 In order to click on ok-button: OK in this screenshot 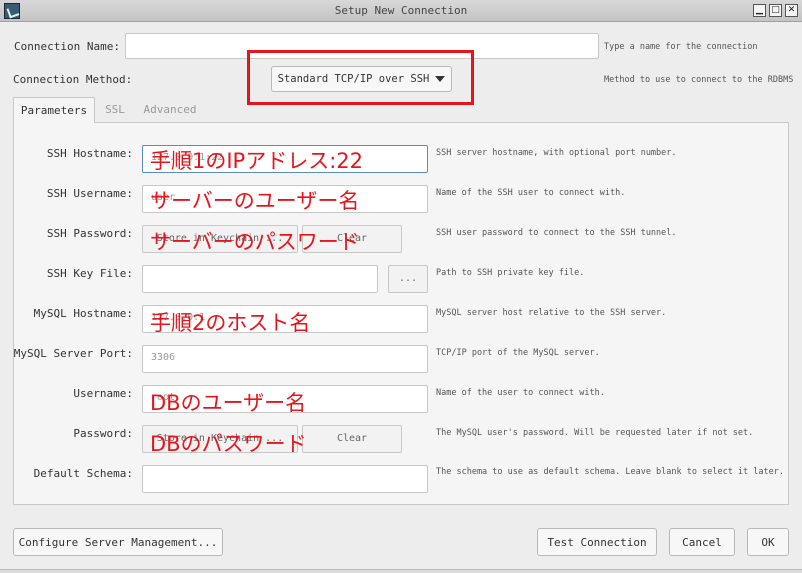, I will do `click(768, 542)`.